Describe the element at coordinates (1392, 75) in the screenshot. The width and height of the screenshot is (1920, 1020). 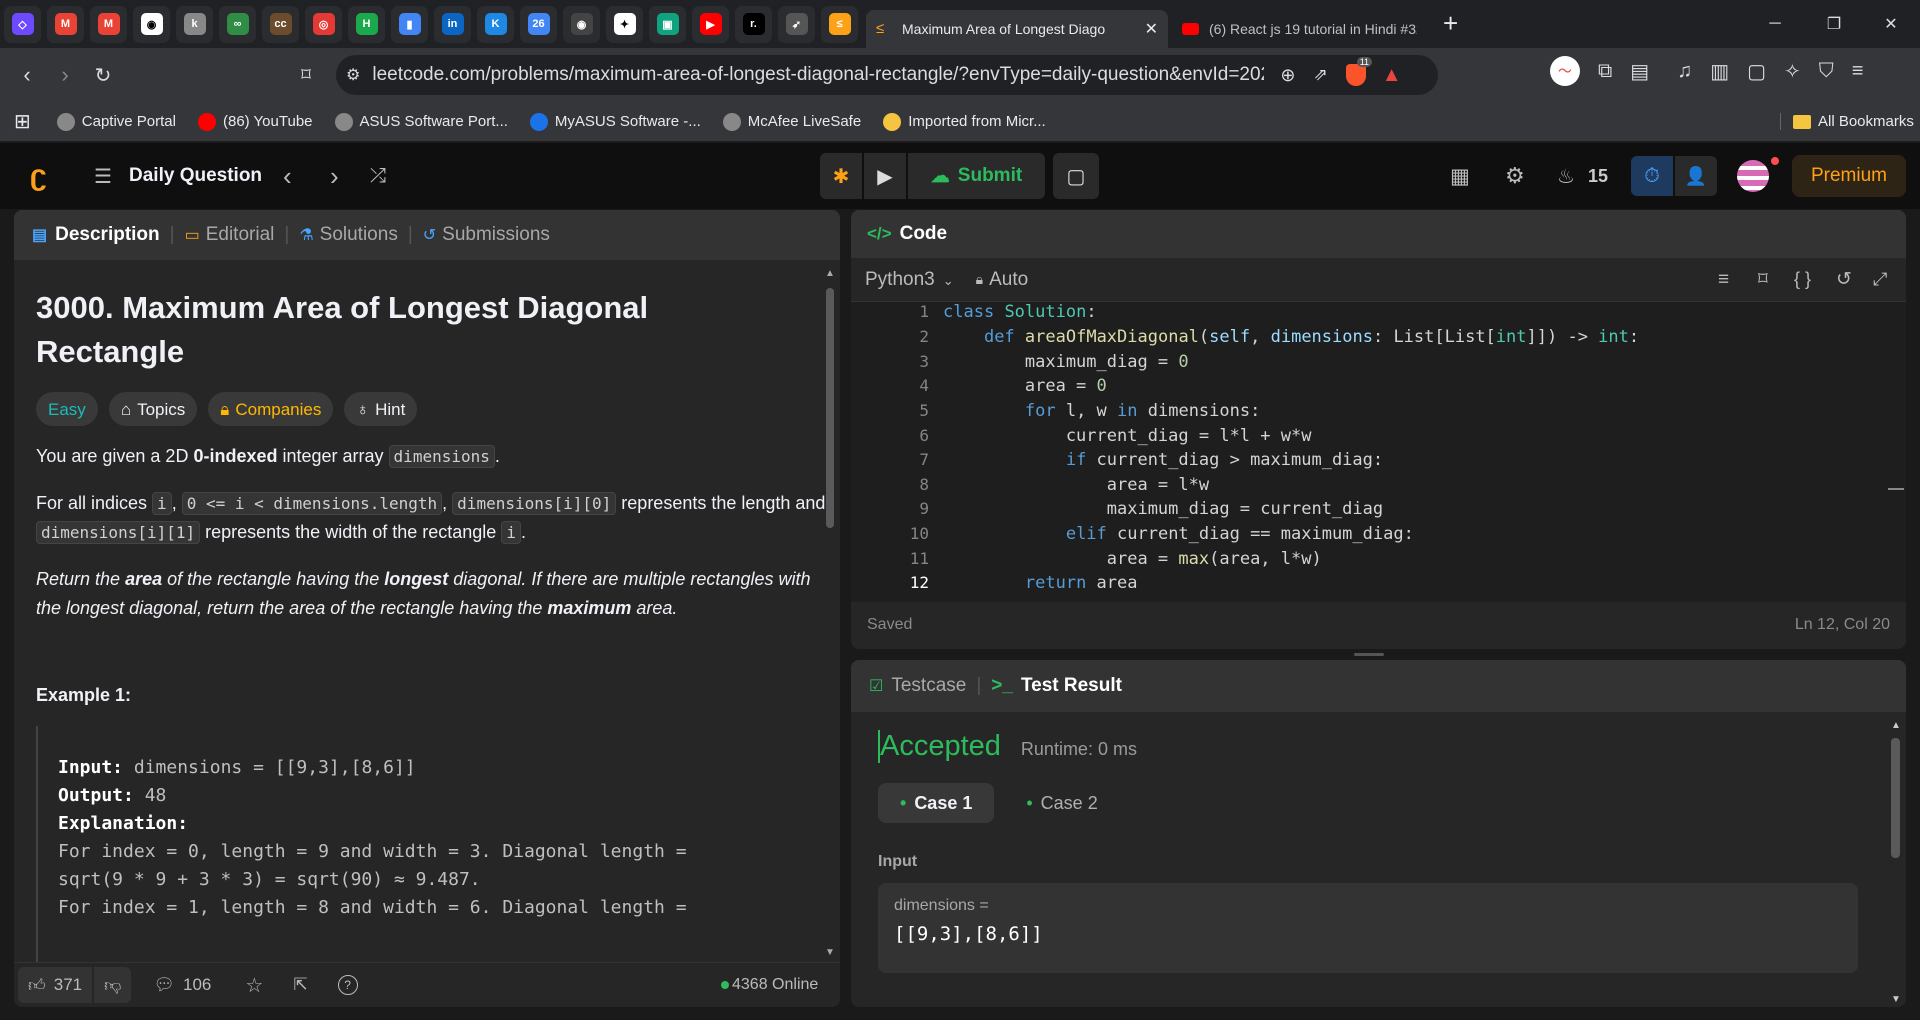
I see `brave-rewards-icon: ▲` at that location.